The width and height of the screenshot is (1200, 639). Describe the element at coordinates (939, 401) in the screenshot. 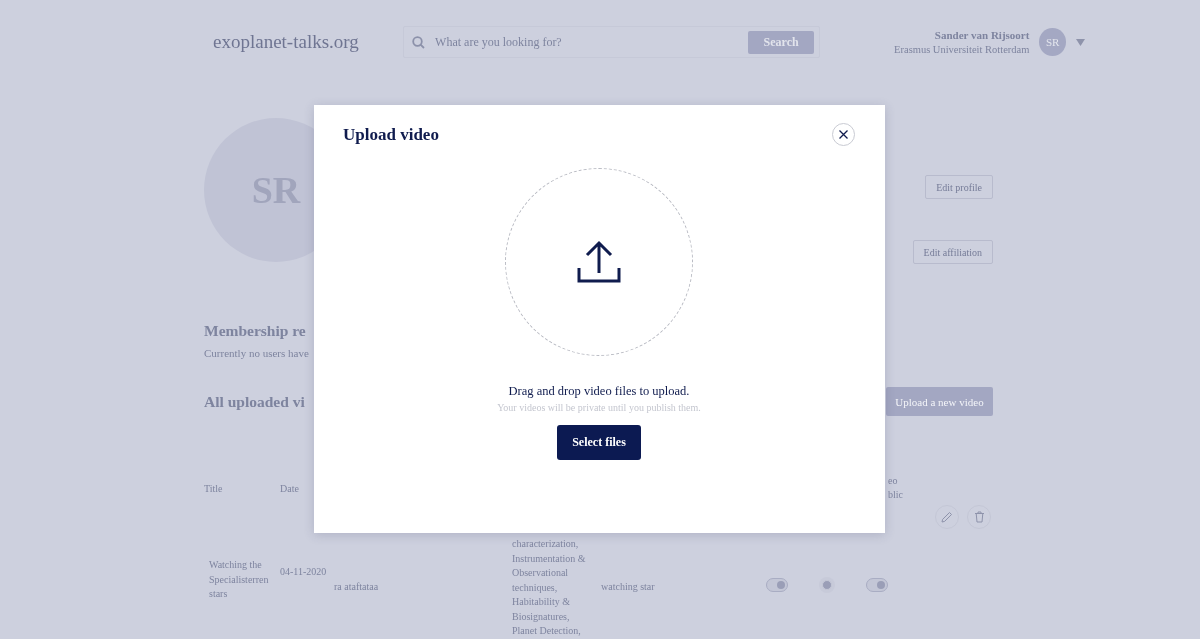

I see `upload-video-button: Upload a new video` at that location.